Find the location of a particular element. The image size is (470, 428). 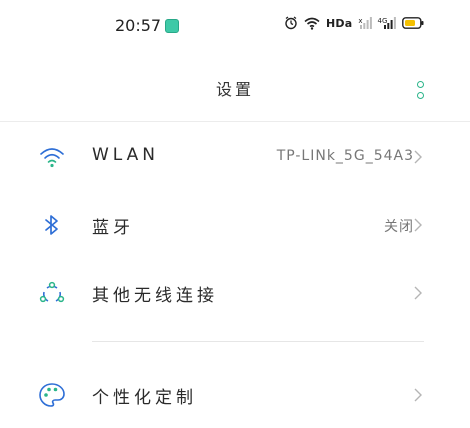

more-button is located at coordinates (420, 91).